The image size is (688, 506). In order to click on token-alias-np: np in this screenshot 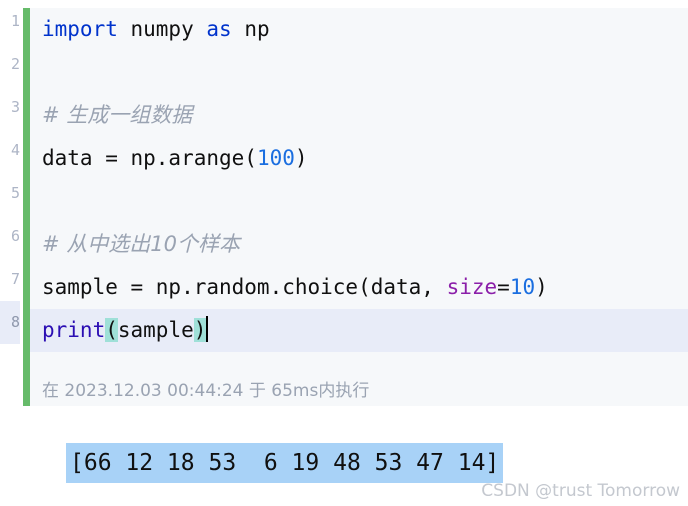, I will do `click(250, 29)`.